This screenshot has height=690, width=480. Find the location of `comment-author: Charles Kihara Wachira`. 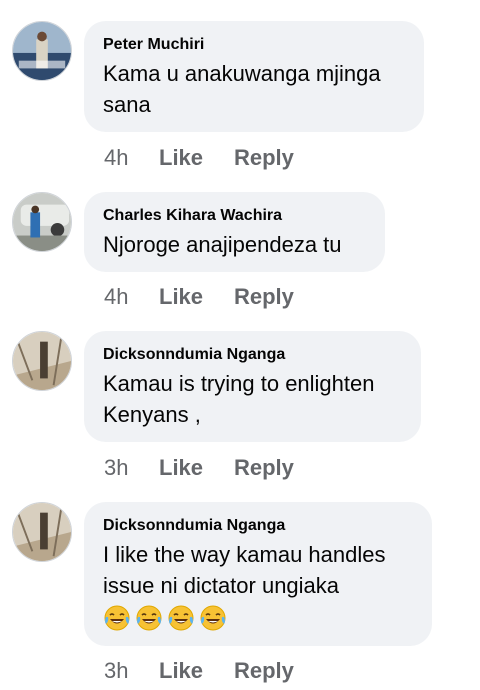

comment-author: Charles Kihara Wachira is located at coordinates (235, 216).